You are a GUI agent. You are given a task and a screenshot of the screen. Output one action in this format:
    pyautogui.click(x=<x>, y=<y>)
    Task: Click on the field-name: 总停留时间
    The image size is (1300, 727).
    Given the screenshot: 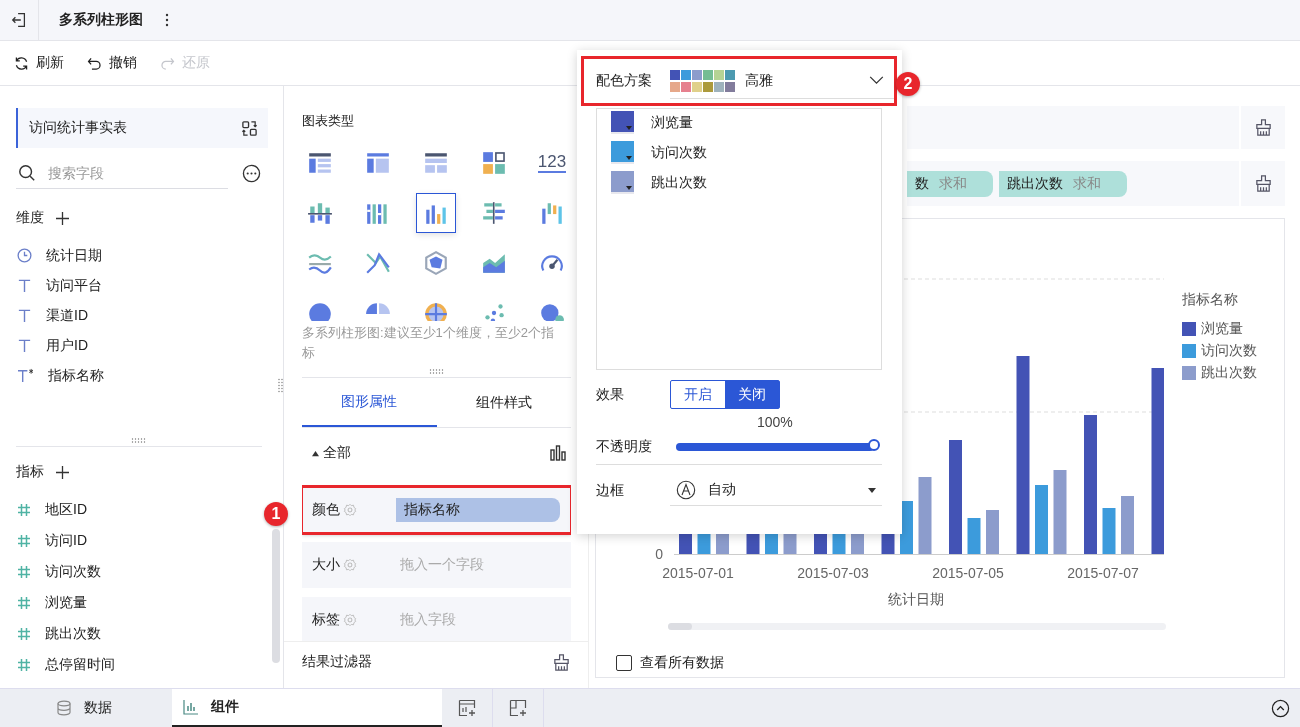 What is the action you would take?
    pyautogui.click(x=80, y=665)
    